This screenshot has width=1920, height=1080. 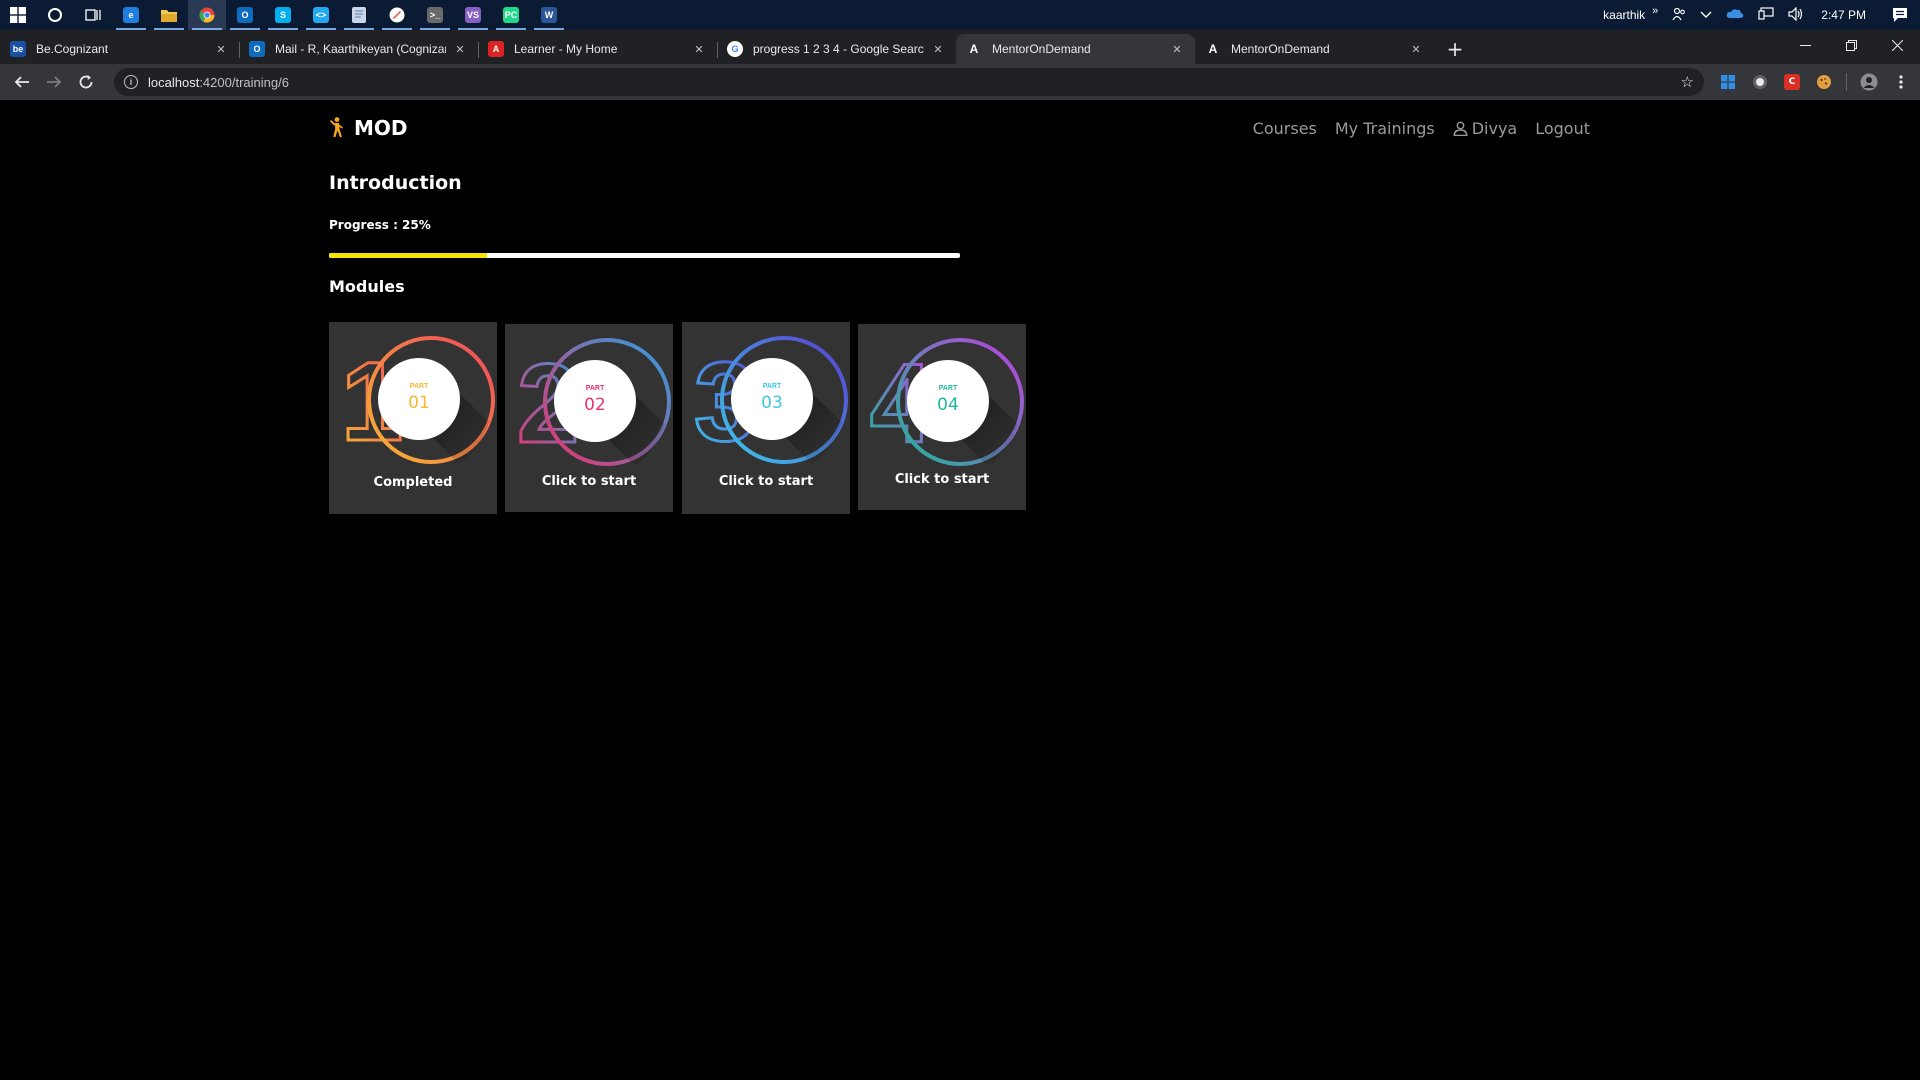 I want to click on chrome-icon, so click(x=207, y=15).